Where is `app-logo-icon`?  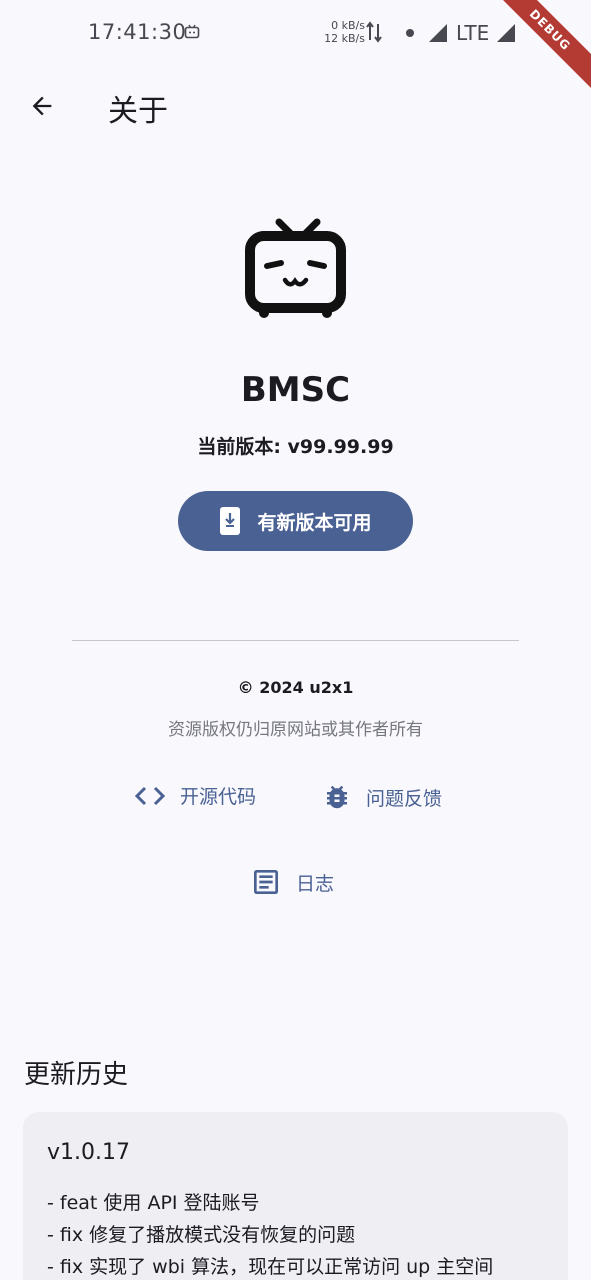 app-logo-icon is located at coordinates (295, 271).